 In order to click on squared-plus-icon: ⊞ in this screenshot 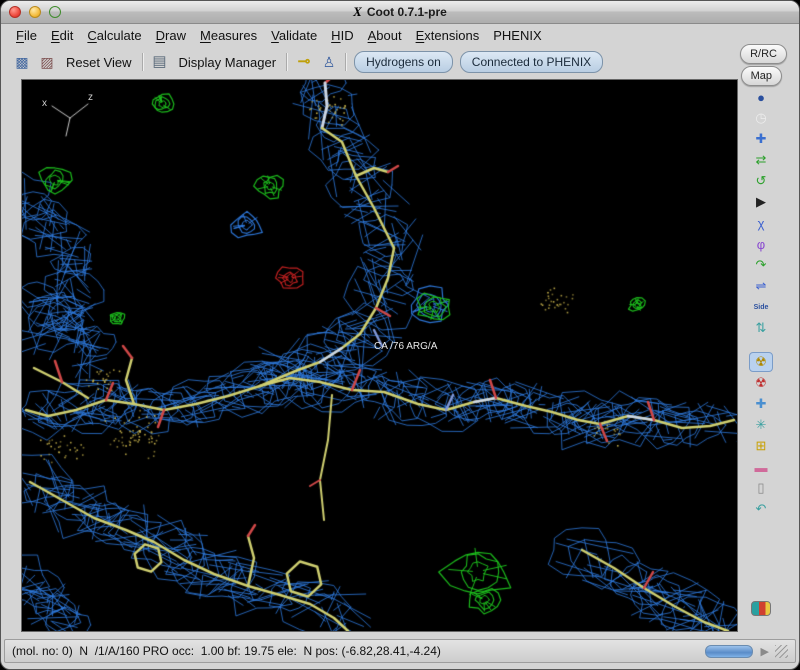, I will do `click(761, 446)`.